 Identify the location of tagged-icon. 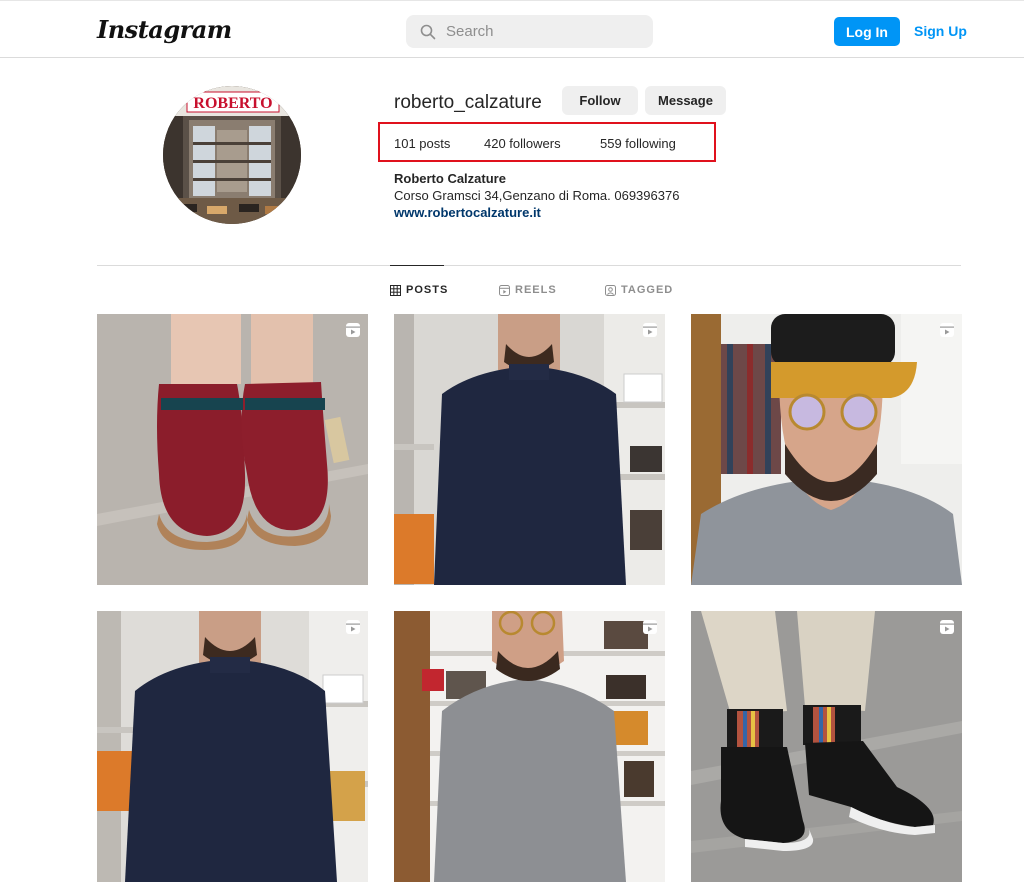
(610, 290).